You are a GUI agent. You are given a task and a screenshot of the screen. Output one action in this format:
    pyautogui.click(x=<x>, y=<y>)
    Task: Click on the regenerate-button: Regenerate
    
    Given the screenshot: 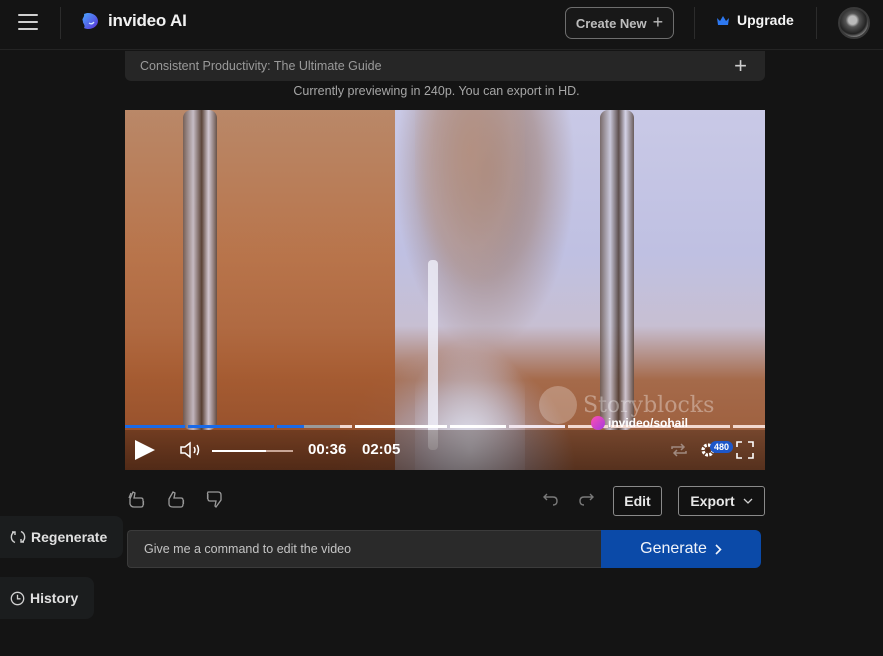 What is the action you would take?
    pyautogui.click(x=61, y=537)
    